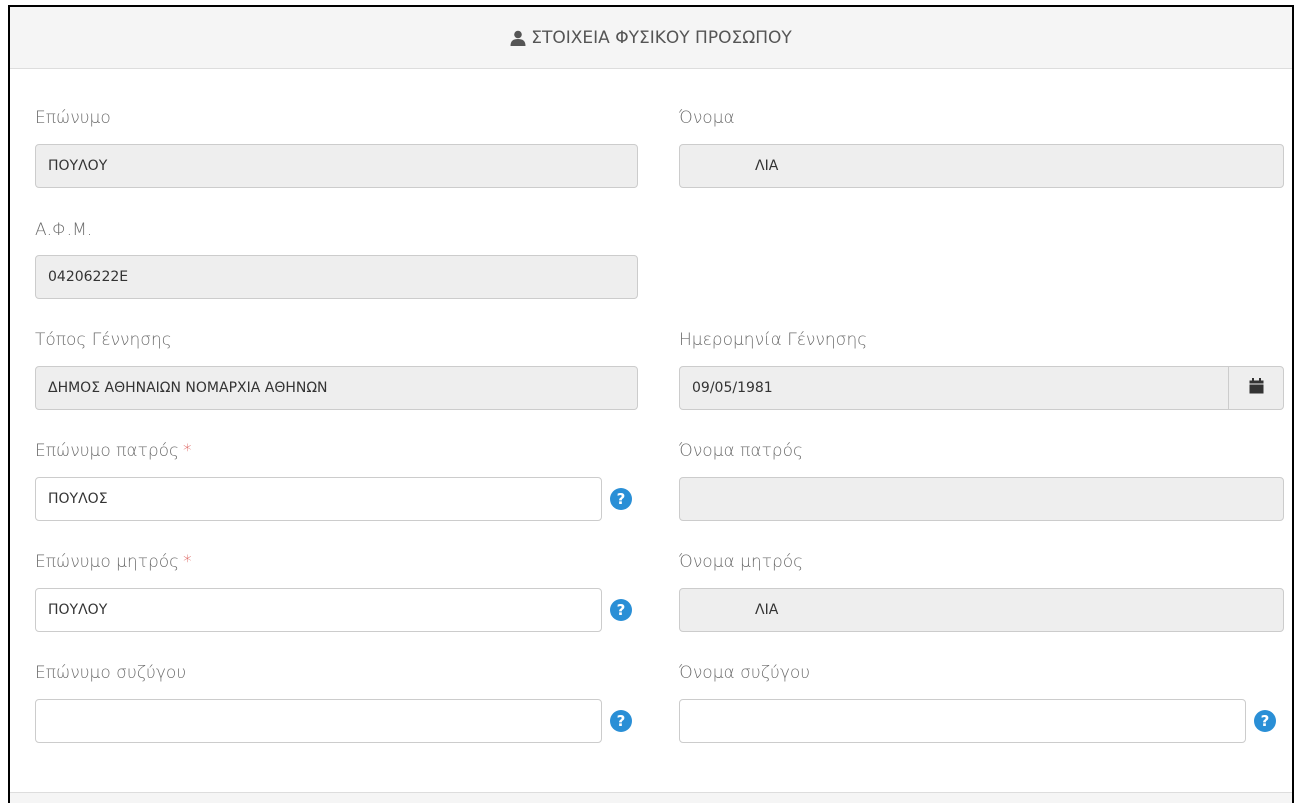 The width and height of the screenshot is (1294, 803). I want to click on calendar-icon, so click(1256, 388).